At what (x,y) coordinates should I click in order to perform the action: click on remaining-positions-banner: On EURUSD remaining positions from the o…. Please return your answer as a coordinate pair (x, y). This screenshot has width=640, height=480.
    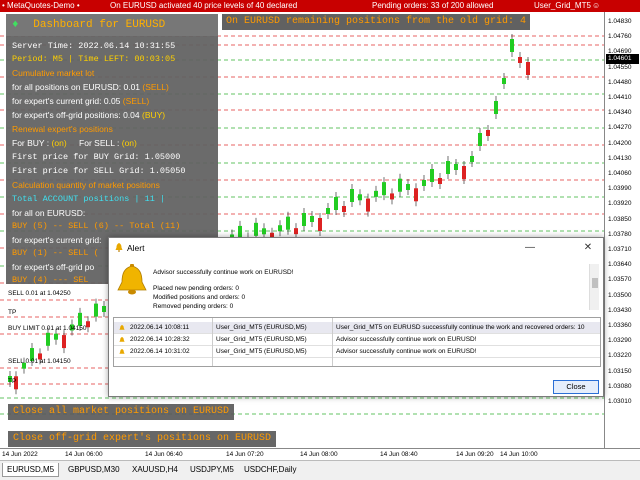
    Looking at the image, I should click on (376, 22).